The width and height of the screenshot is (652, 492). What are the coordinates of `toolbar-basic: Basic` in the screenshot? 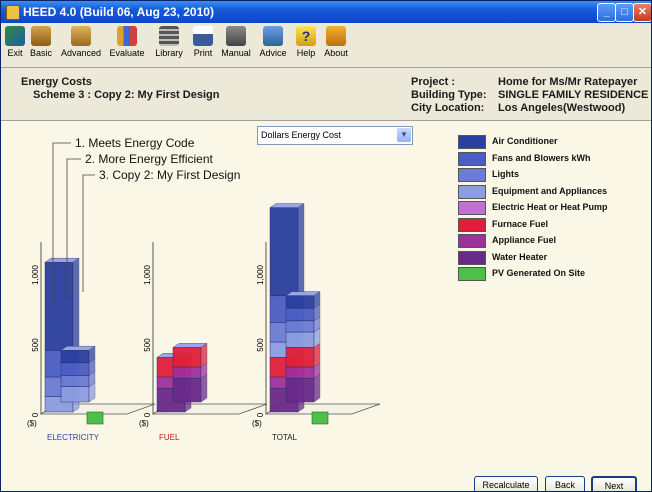 It's located at (41, 42).